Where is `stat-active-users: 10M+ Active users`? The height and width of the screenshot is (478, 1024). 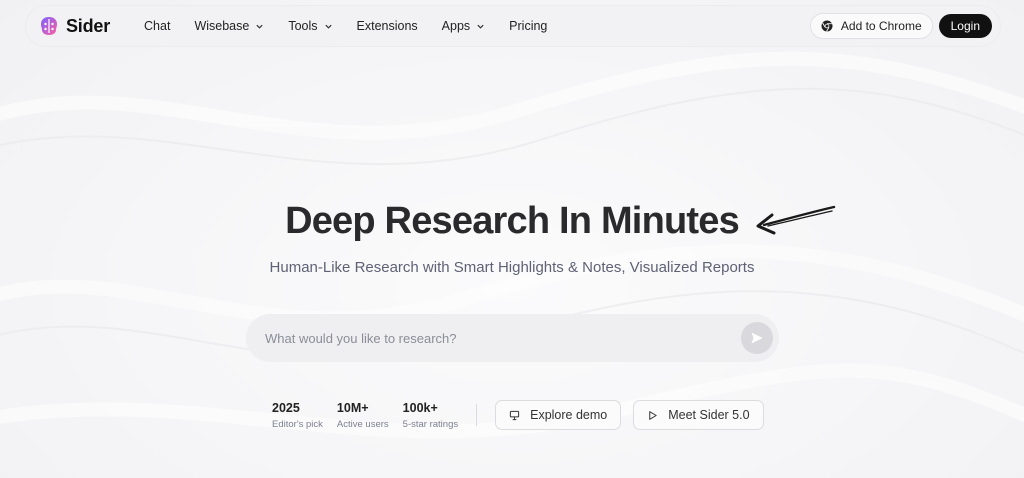
stat-active-users: 10M+ Active users is located at coordinates (363, 415).